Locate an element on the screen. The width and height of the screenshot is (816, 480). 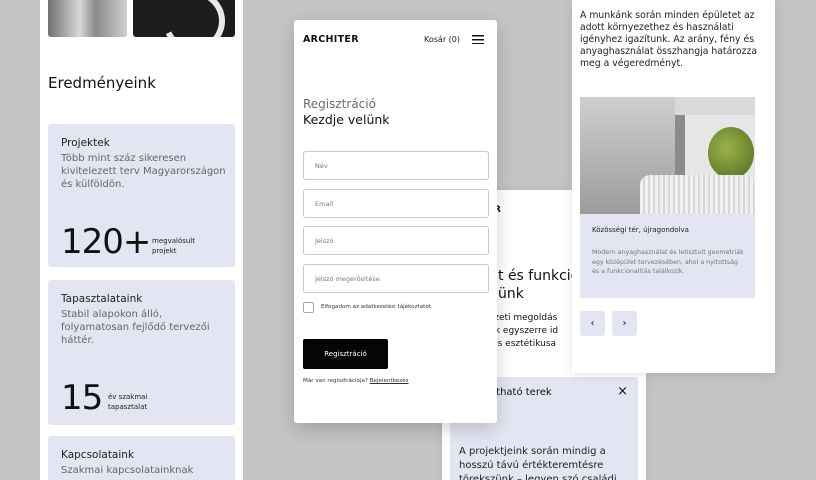
login-prompt: Már van regisztrációja? Bejelentkezés is located at coordinates (355, 381).